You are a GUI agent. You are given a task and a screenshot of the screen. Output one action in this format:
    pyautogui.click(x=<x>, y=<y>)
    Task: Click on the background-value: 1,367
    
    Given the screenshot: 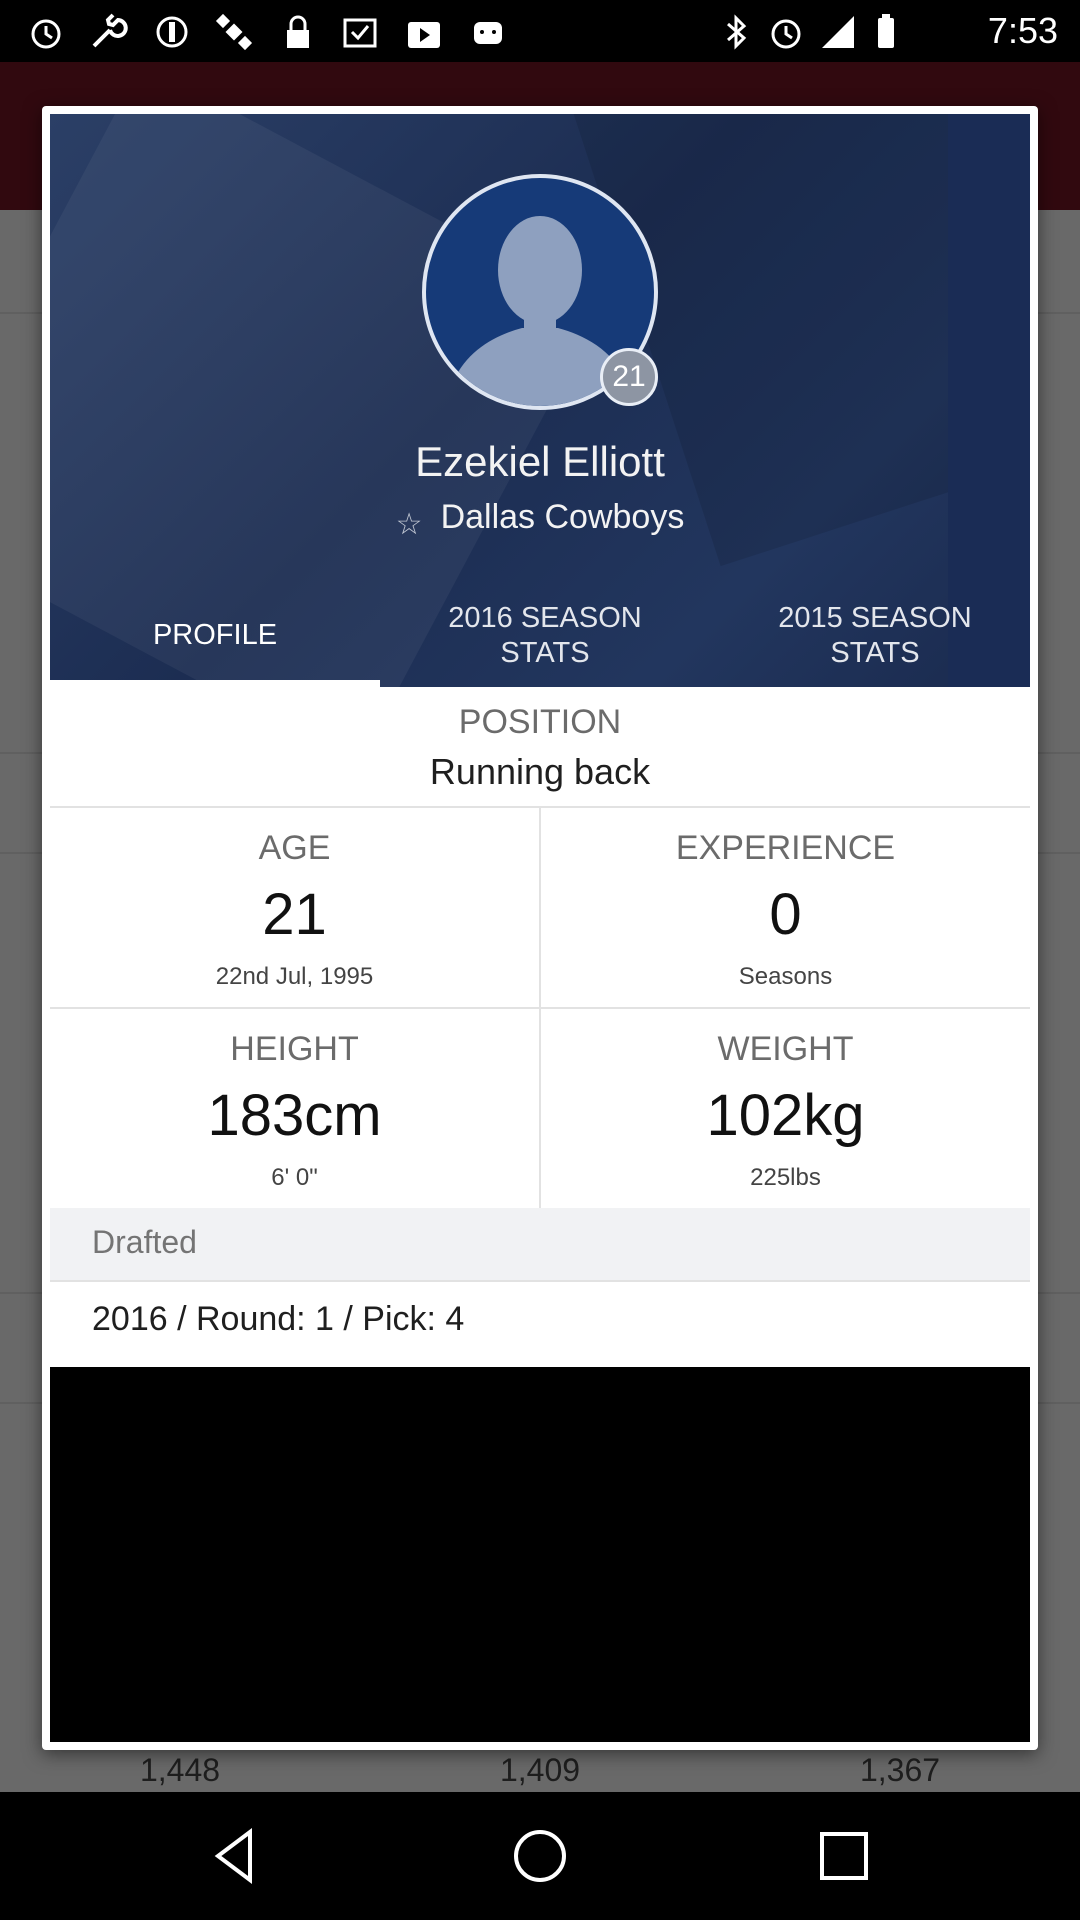 What is the action you would take?
    pyautogui.click(x=900, y=1770)
    